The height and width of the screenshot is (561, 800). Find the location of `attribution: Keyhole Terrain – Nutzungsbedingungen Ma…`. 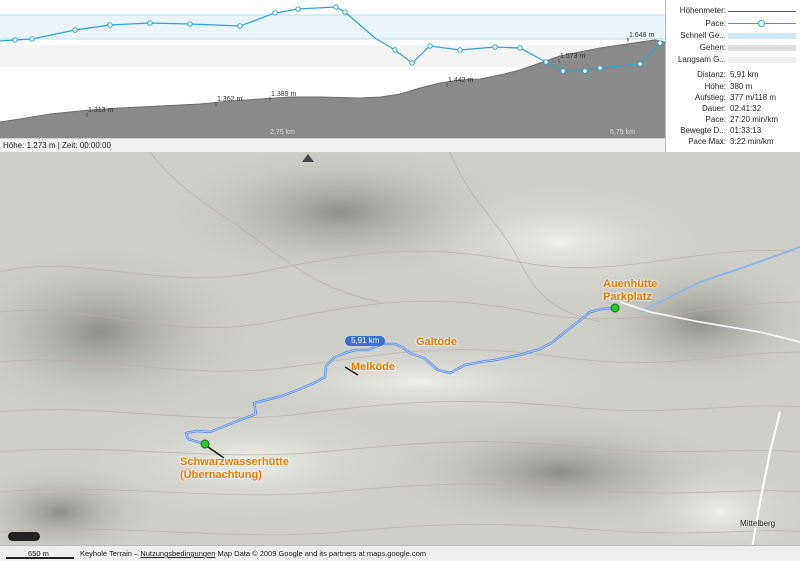

attribution: Keyhole Terrain – Nutzungsbedingungen Ma… is located at coordinates (253, 553).